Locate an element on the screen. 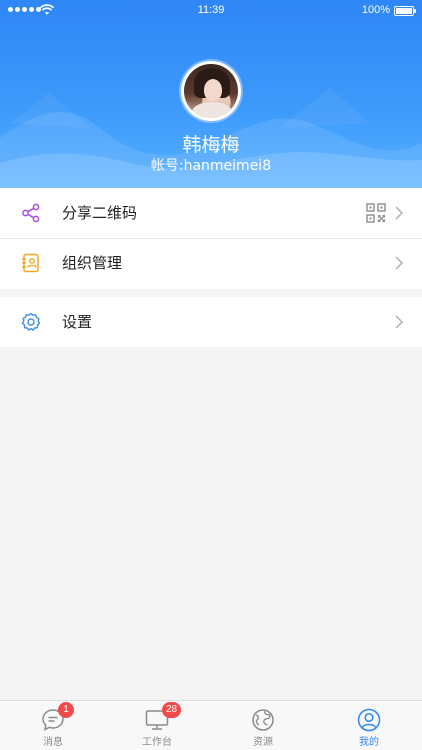 The image size is (422, 750). menu-label-org-manage: 组织管理 is located at coordinates (92, 263).